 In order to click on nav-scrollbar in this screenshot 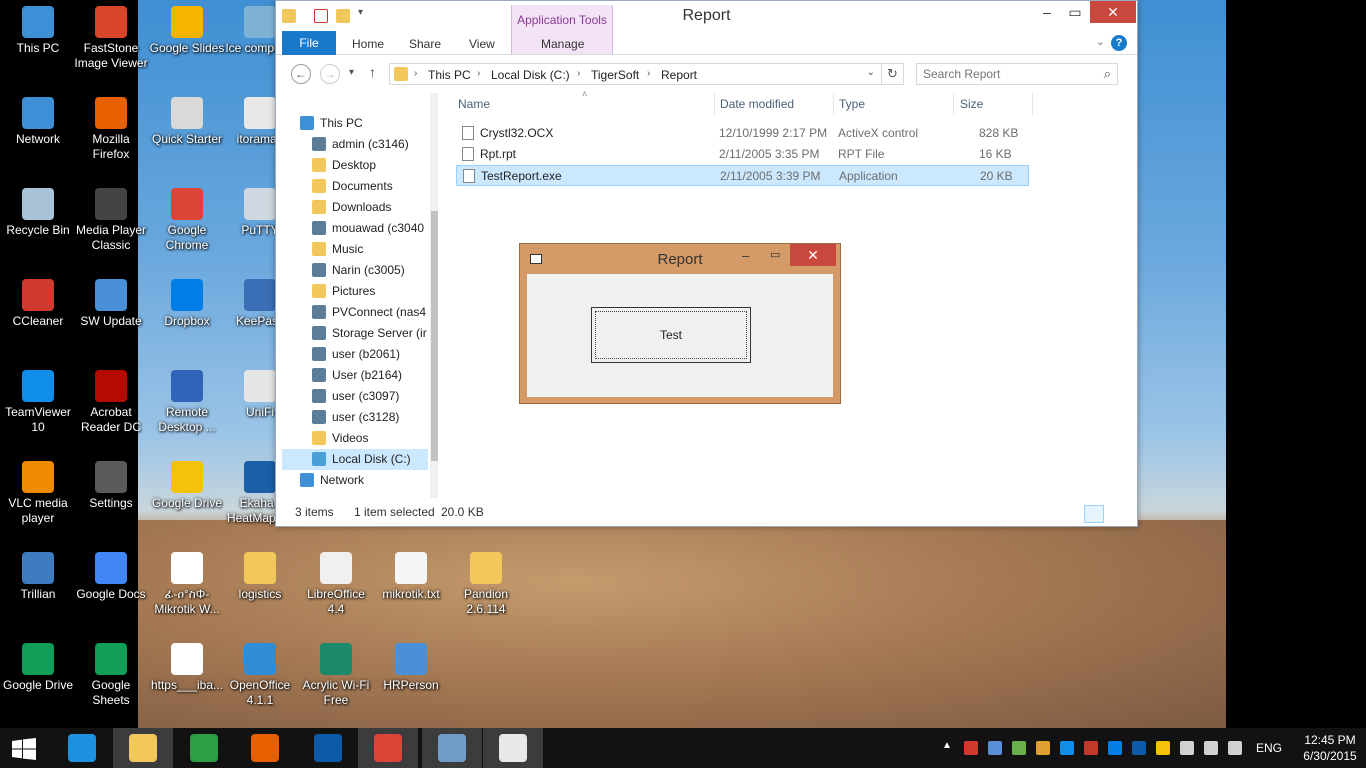, I will do `click(434, 295)`.